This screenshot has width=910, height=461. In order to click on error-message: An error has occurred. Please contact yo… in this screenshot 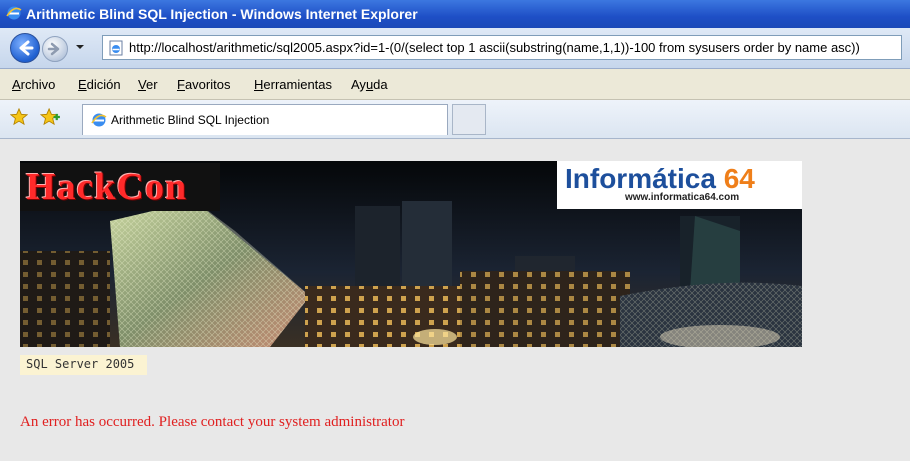, I will do `click(212, 422)`.